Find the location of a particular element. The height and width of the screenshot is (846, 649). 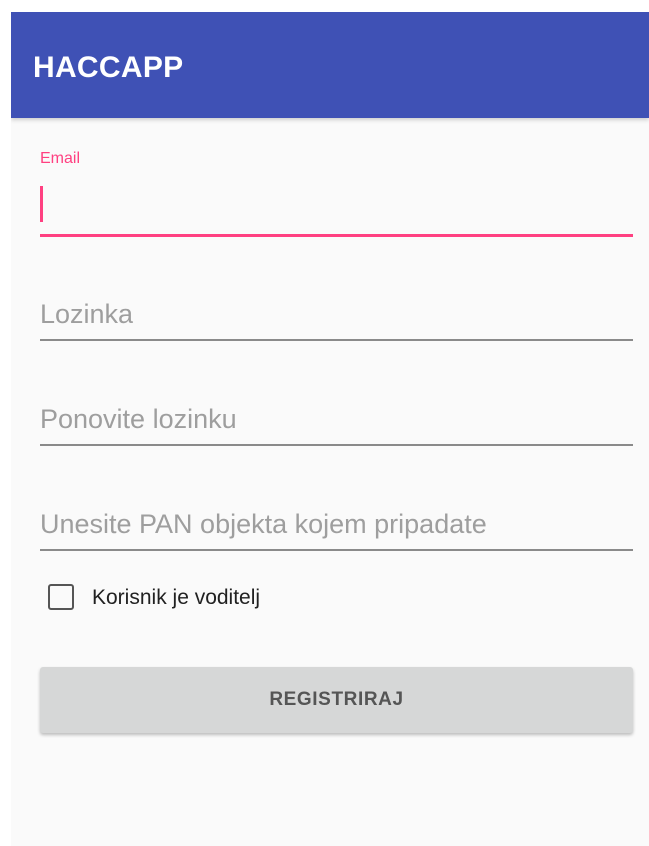

register-button: REGISTRIRAJ is located at coordinates (336, 700).